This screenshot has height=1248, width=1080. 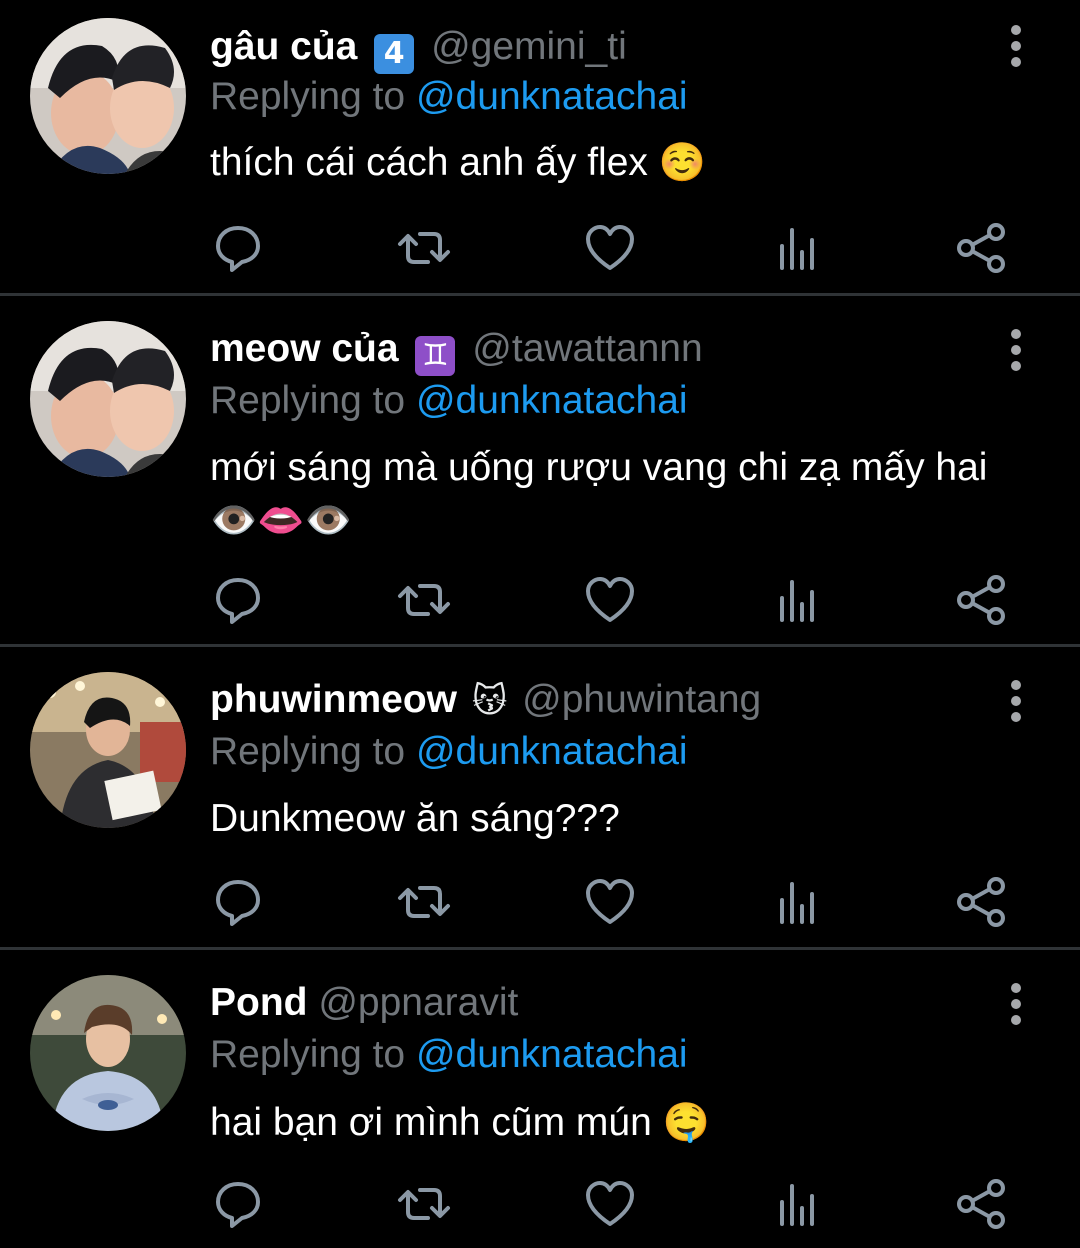 I want to click on tweet-header: meow của ♊ @tawattannn, so click(x=456, y=350).